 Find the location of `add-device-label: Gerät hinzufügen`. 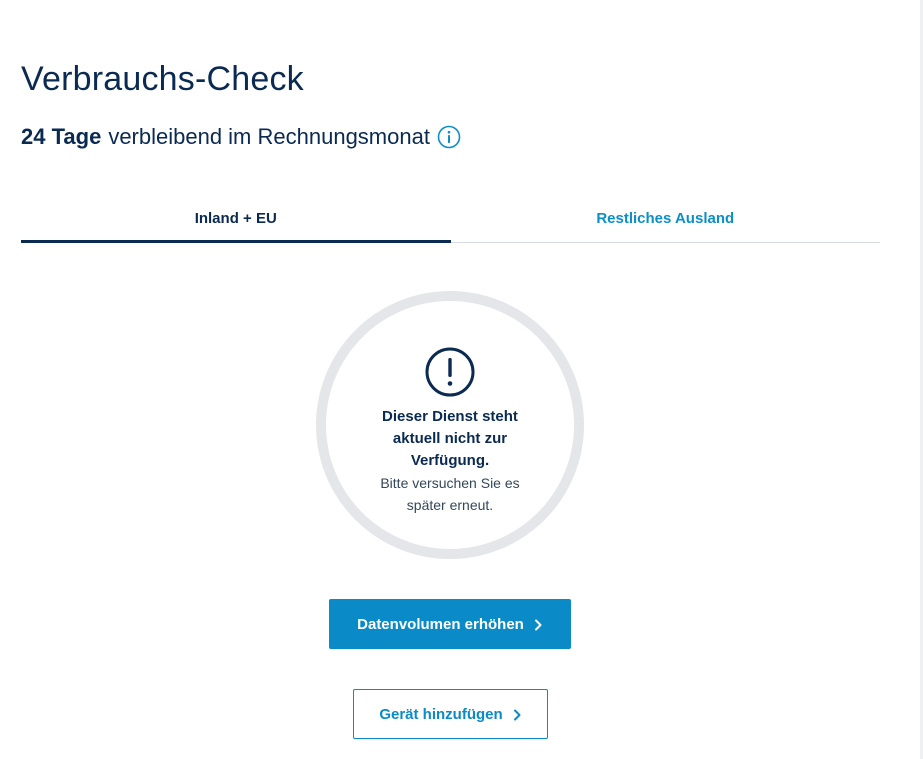

add-device-label: Gerät hinzufügen is located at coordinates (441, 714).